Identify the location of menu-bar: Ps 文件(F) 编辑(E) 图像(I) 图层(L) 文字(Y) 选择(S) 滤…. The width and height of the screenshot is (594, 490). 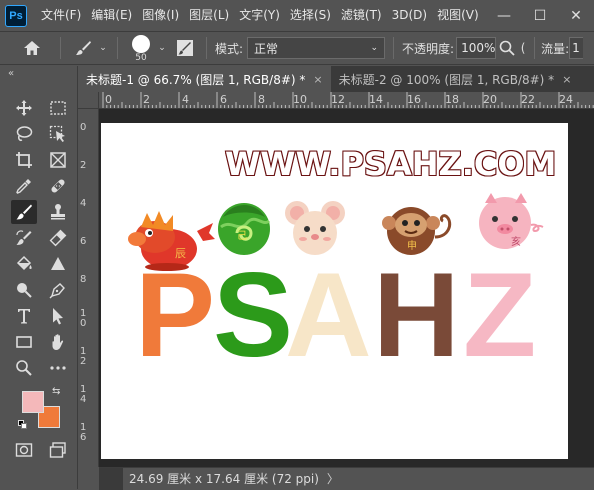
(297, 15).